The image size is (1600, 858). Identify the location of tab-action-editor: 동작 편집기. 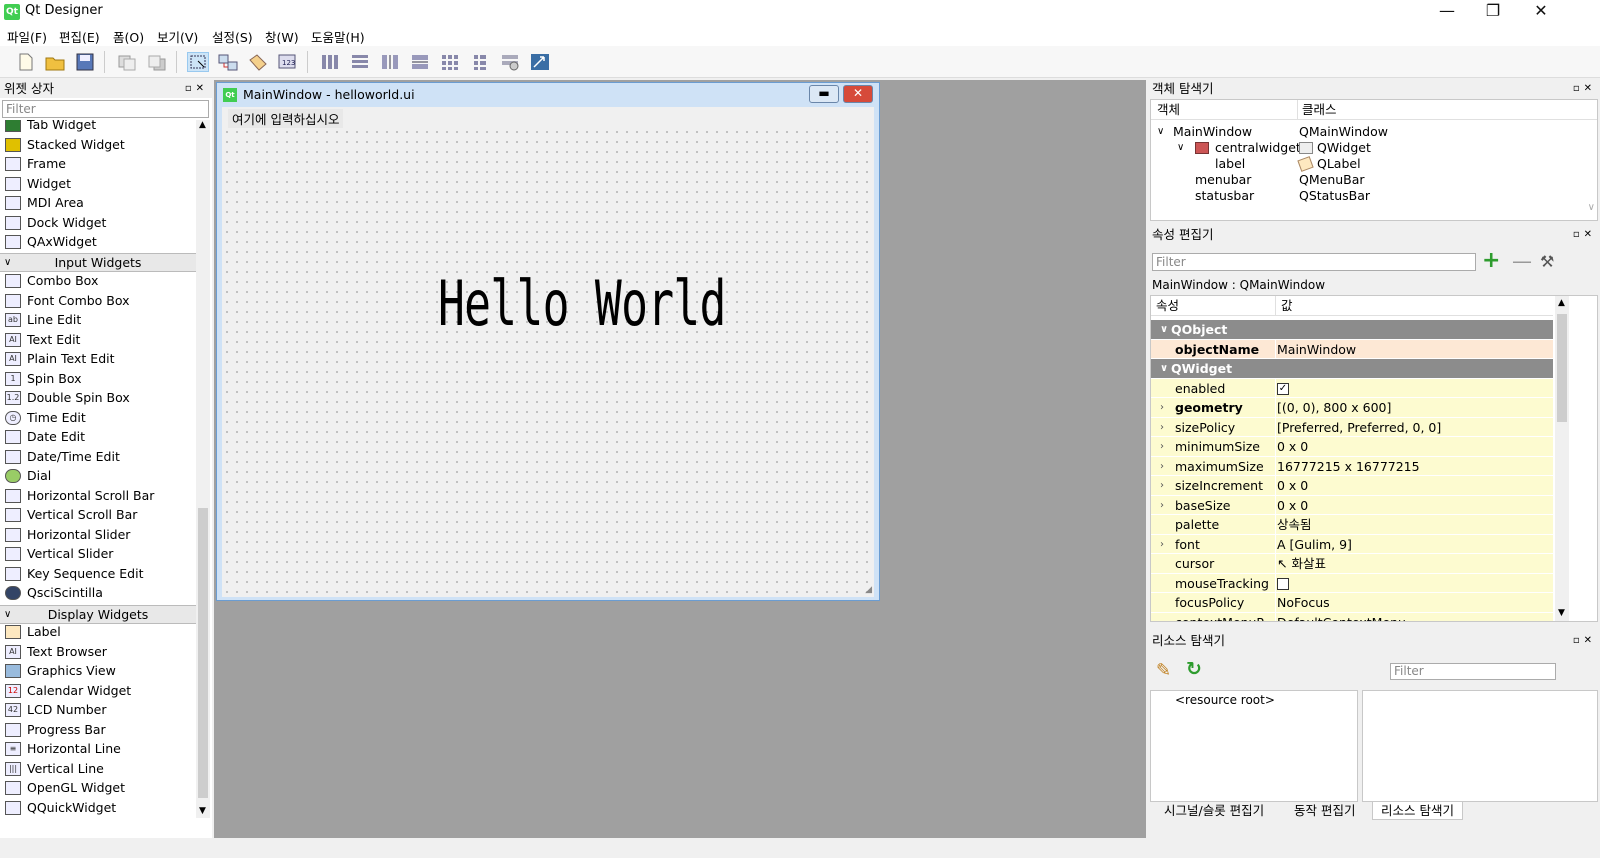
(1324, 811).